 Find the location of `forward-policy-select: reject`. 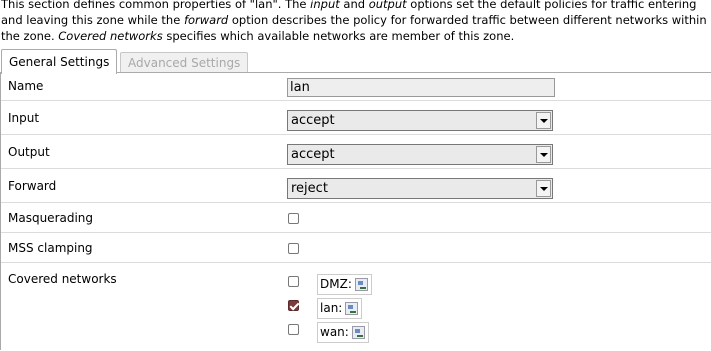

forward-policy-select: reject is located at coordinates (420, 188).